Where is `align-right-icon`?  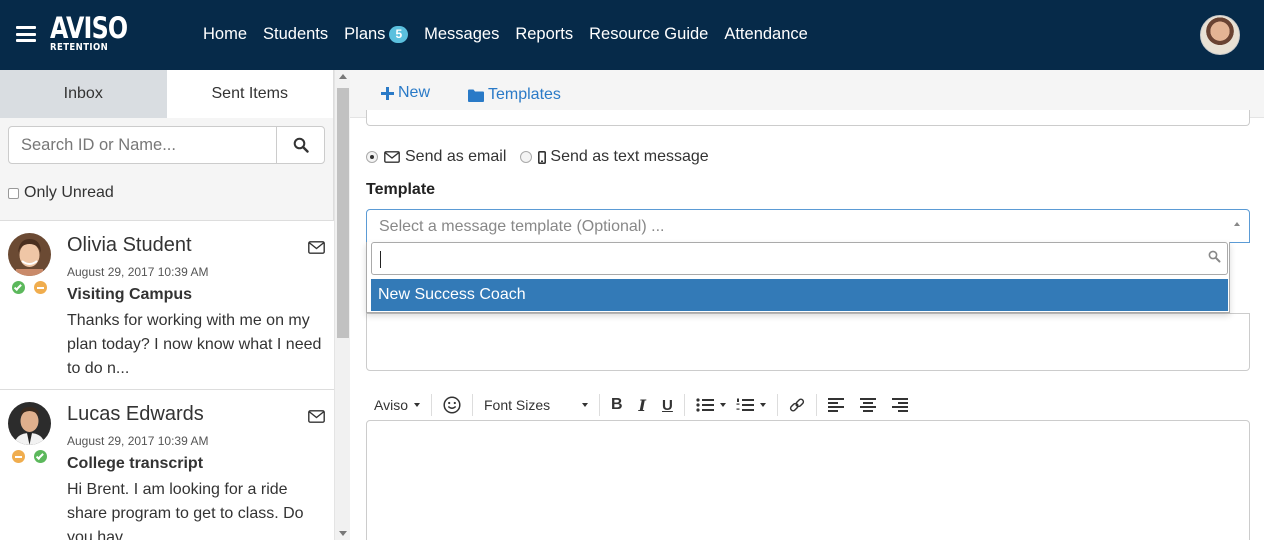 align-right-icon is located at coordinates (899, 405).